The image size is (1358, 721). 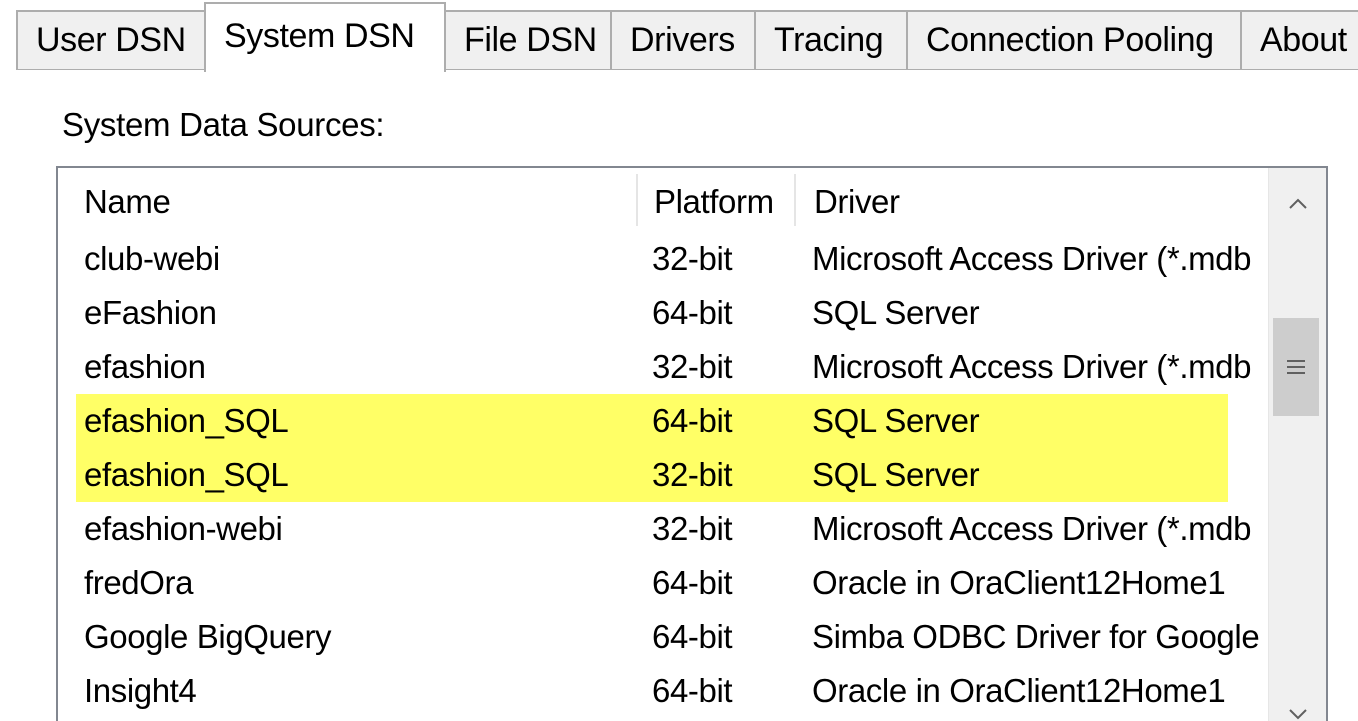 I want to click on row-name: eFashion, so click(x=150, y=312).